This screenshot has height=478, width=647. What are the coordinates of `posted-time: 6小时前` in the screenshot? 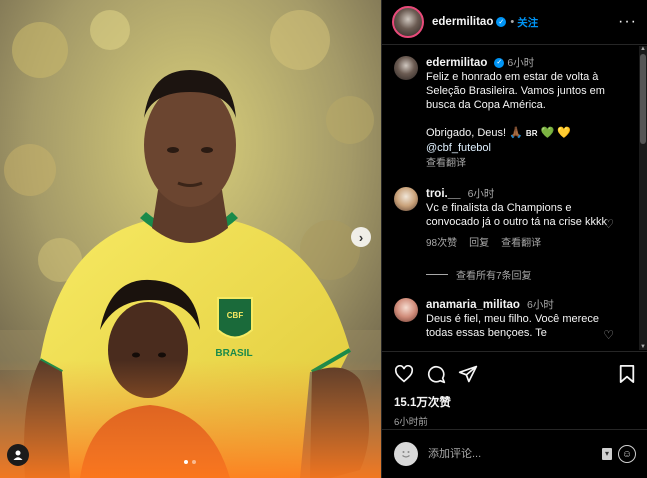 It's located at (411, 422).